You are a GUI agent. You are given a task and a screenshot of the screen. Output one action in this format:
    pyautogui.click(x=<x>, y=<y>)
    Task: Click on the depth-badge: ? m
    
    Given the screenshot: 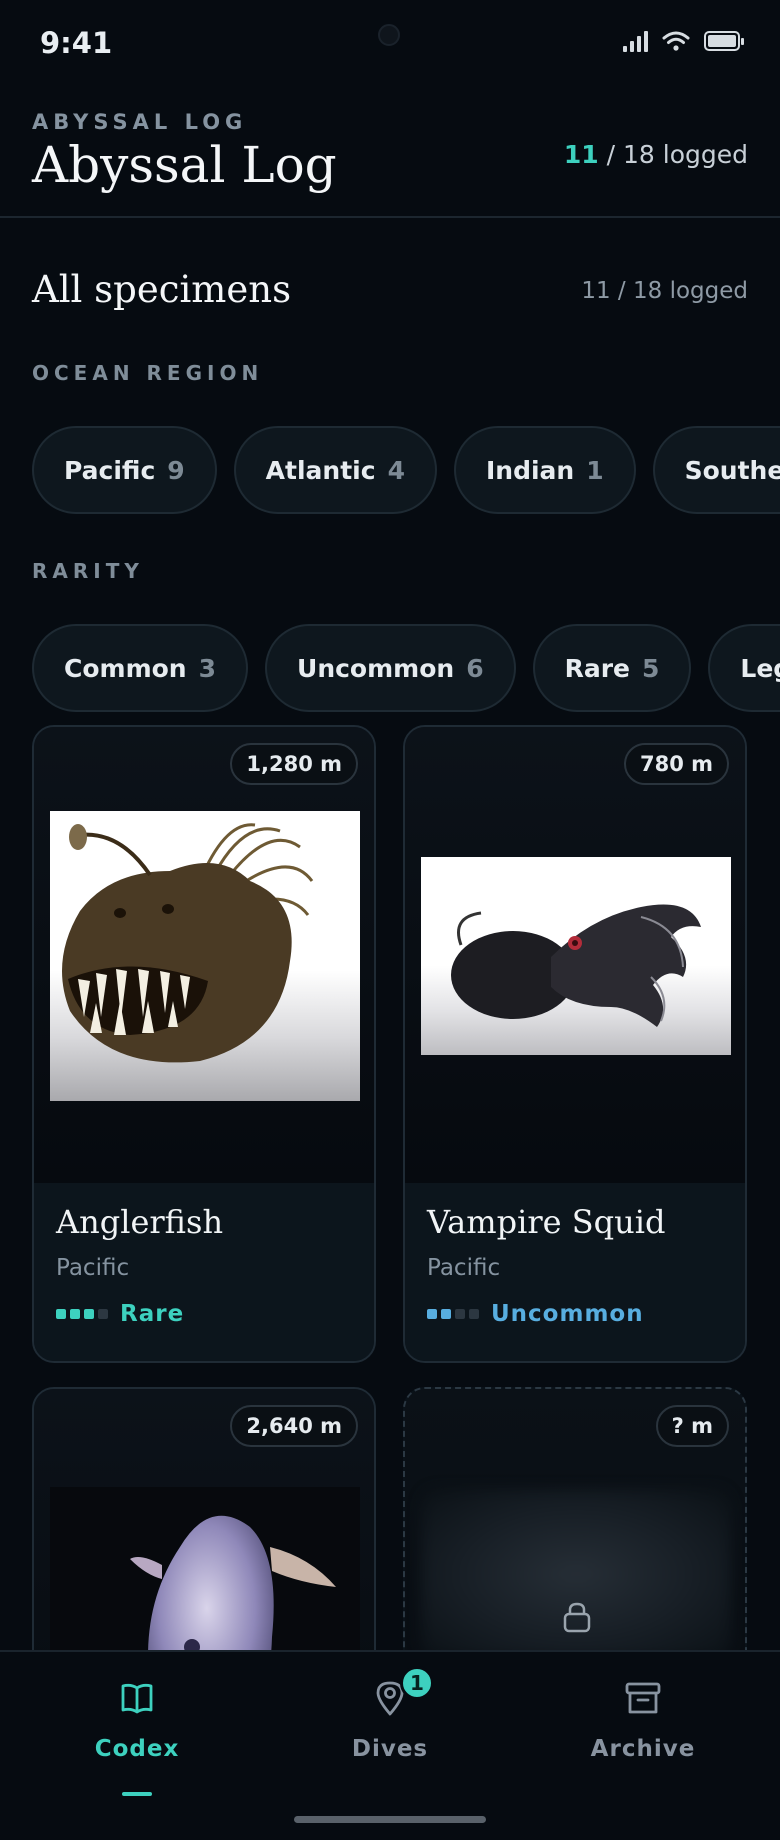 What is the action you would take?
    pyautogui.click(x=692, y=1426)
    